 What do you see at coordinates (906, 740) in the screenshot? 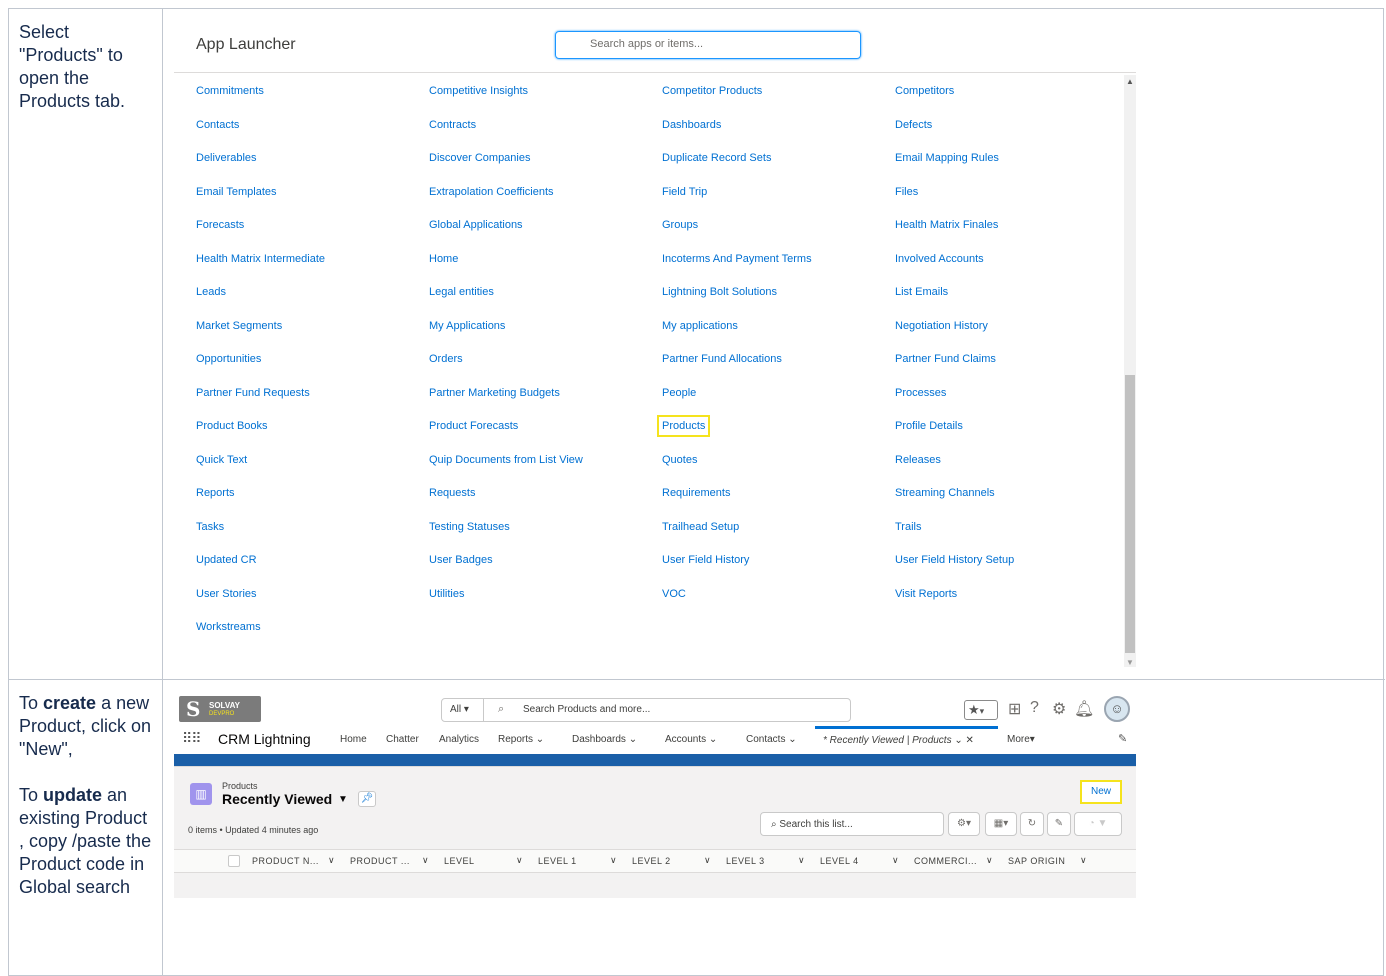
I see `tab-recently-viewed-products: * Recently Viewed | Products ⌄ ✕` at bounding box center [906, 740].